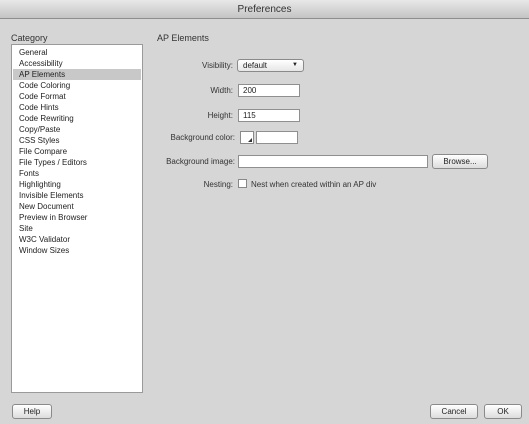 The height and width of the screenshot is (424, 529). I want to click on category-item-code-rewriting: Code Rewriting, so click(77, 118).